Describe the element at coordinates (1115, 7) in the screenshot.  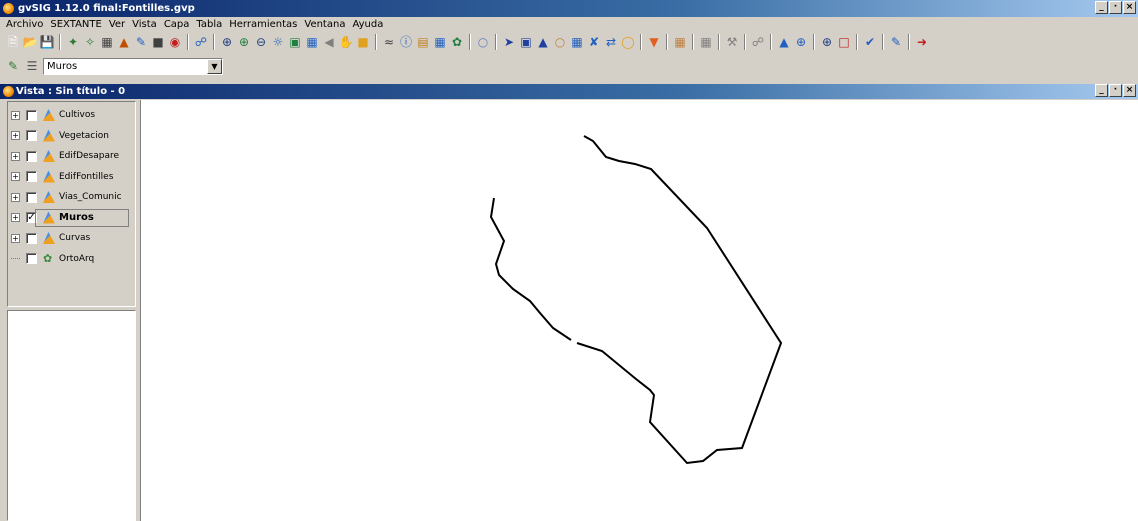
I see `restore-button: ·` at that location.